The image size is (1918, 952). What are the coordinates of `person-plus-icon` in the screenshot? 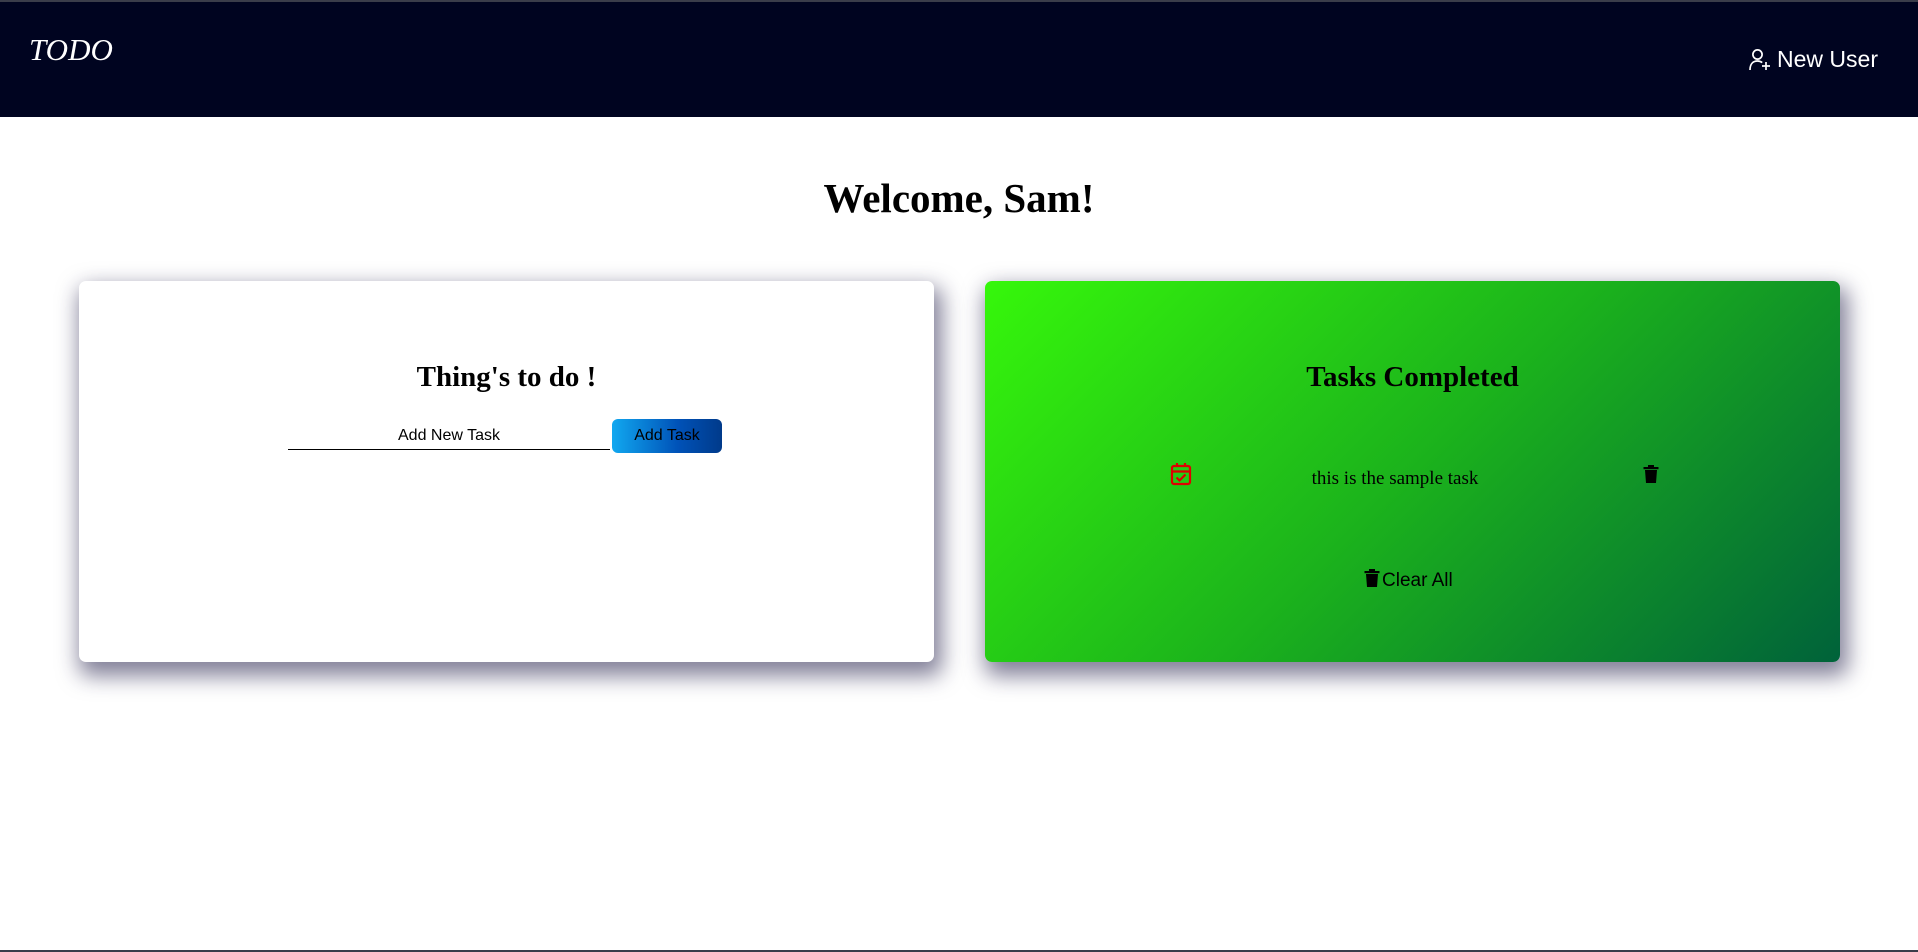 It's located at (1760, 59).